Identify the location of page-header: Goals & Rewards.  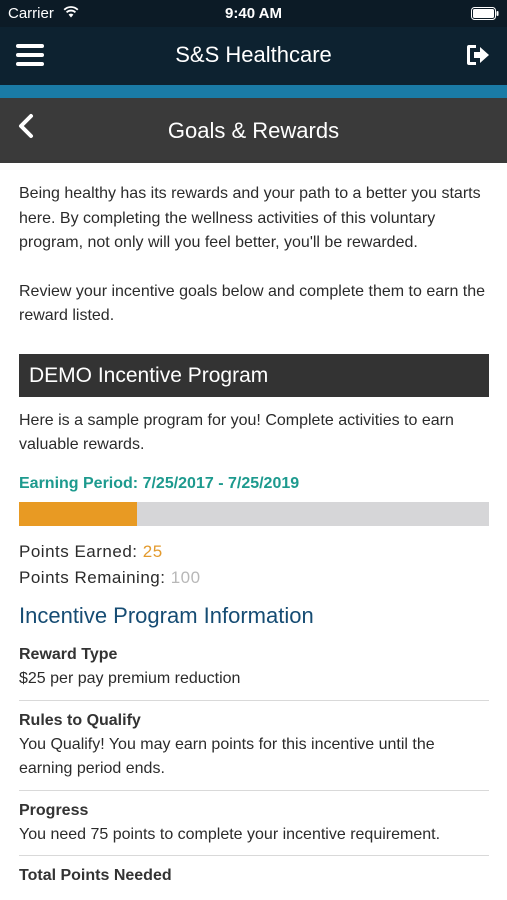
(253, 130).